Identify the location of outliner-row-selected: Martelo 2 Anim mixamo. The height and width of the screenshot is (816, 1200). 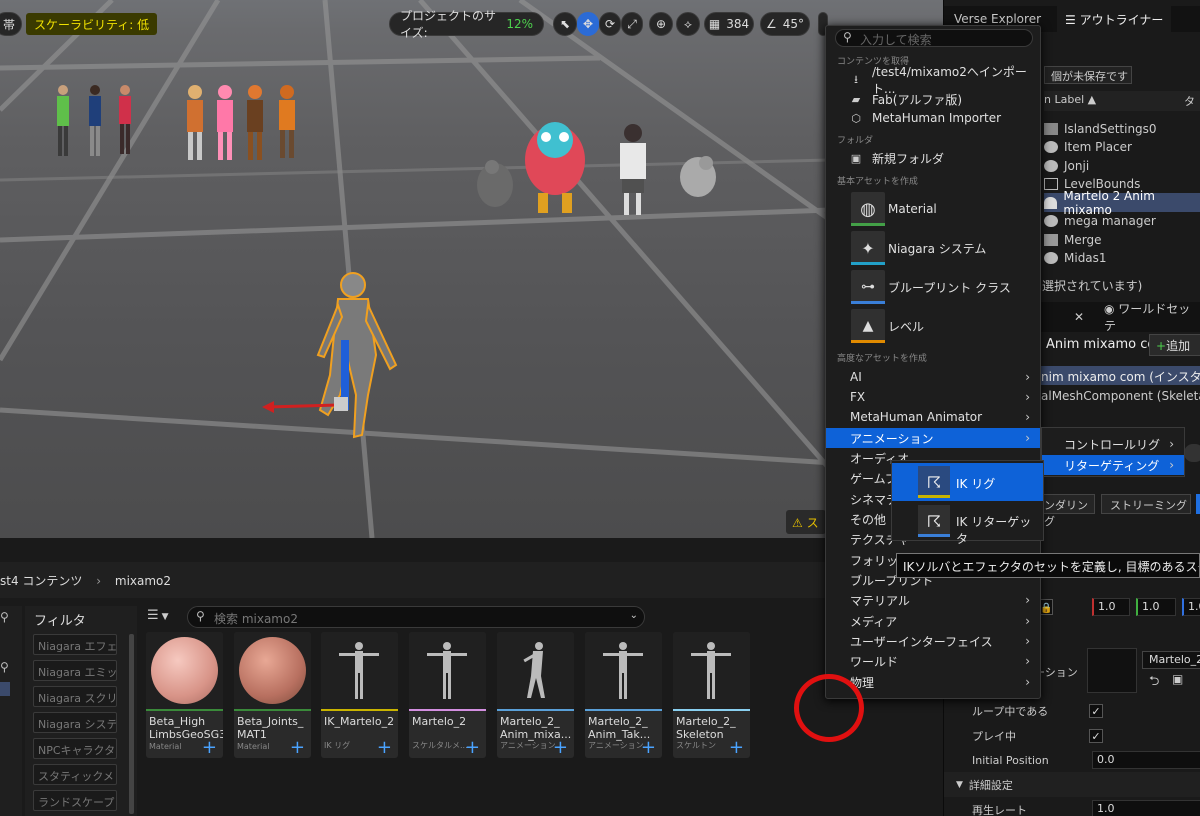
(1122, 203).